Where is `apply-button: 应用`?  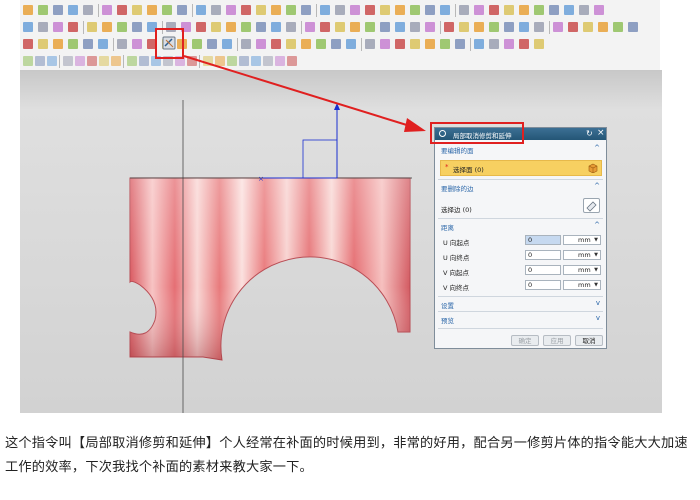
apply-button: 应用 is located at coordinates (557, 340).